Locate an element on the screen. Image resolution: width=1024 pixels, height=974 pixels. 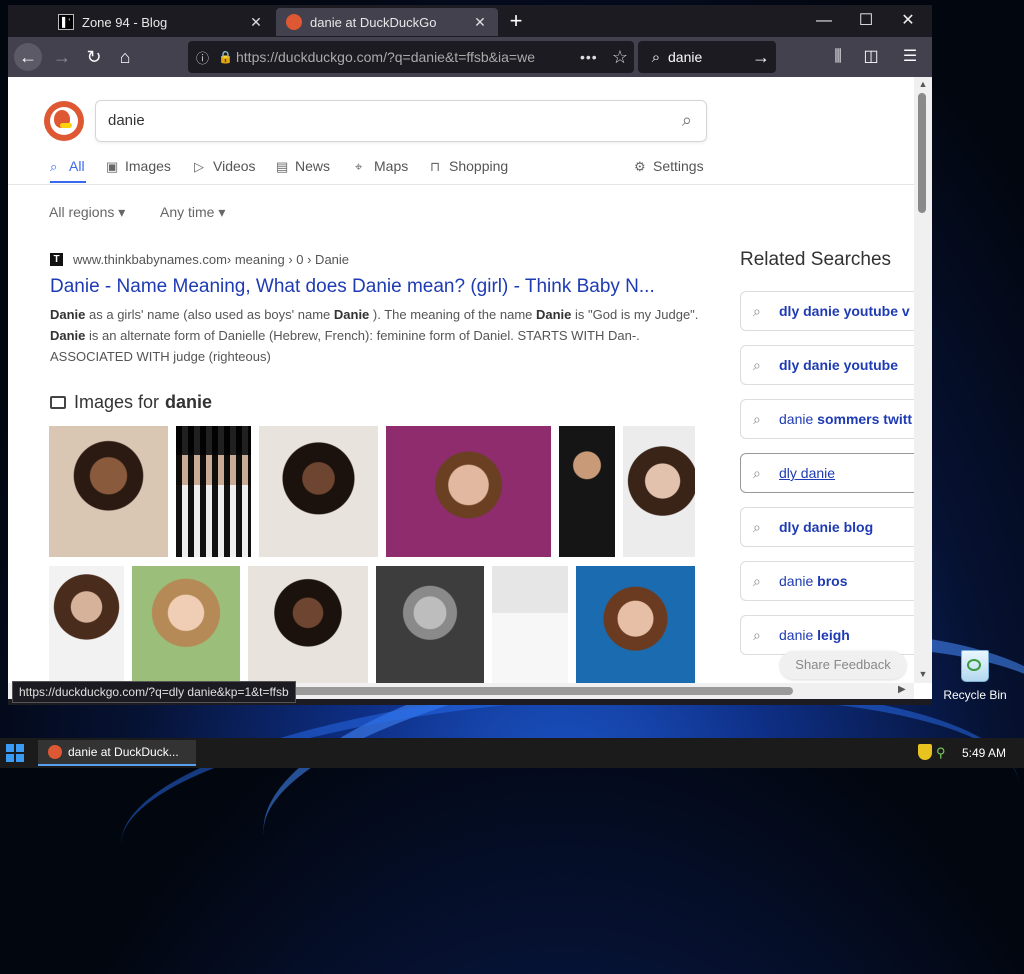
tab-title: danie at DuckDuckGo is located at coordinates (373, 22).